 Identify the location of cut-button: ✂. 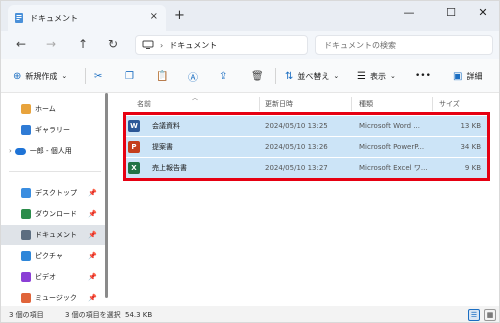
(100, 76).